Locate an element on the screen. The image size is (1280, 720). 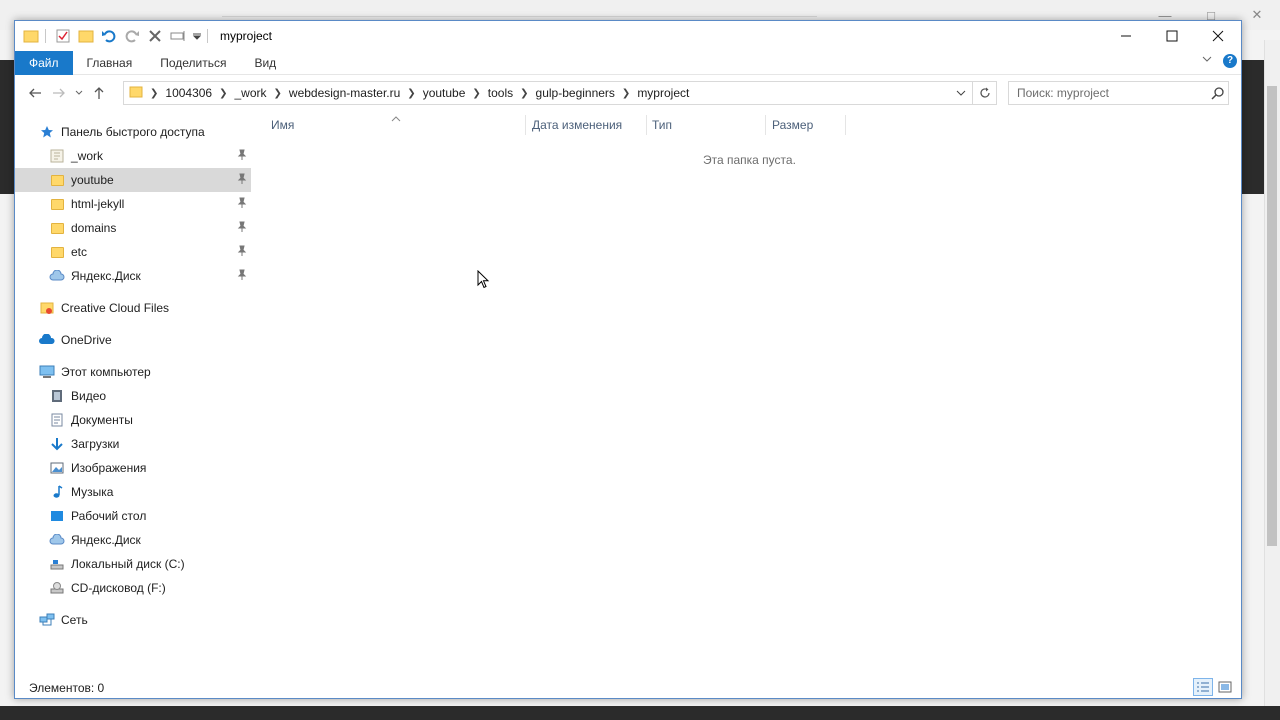
recent-locations-chevron-icon is located at coordinates (79, 93).